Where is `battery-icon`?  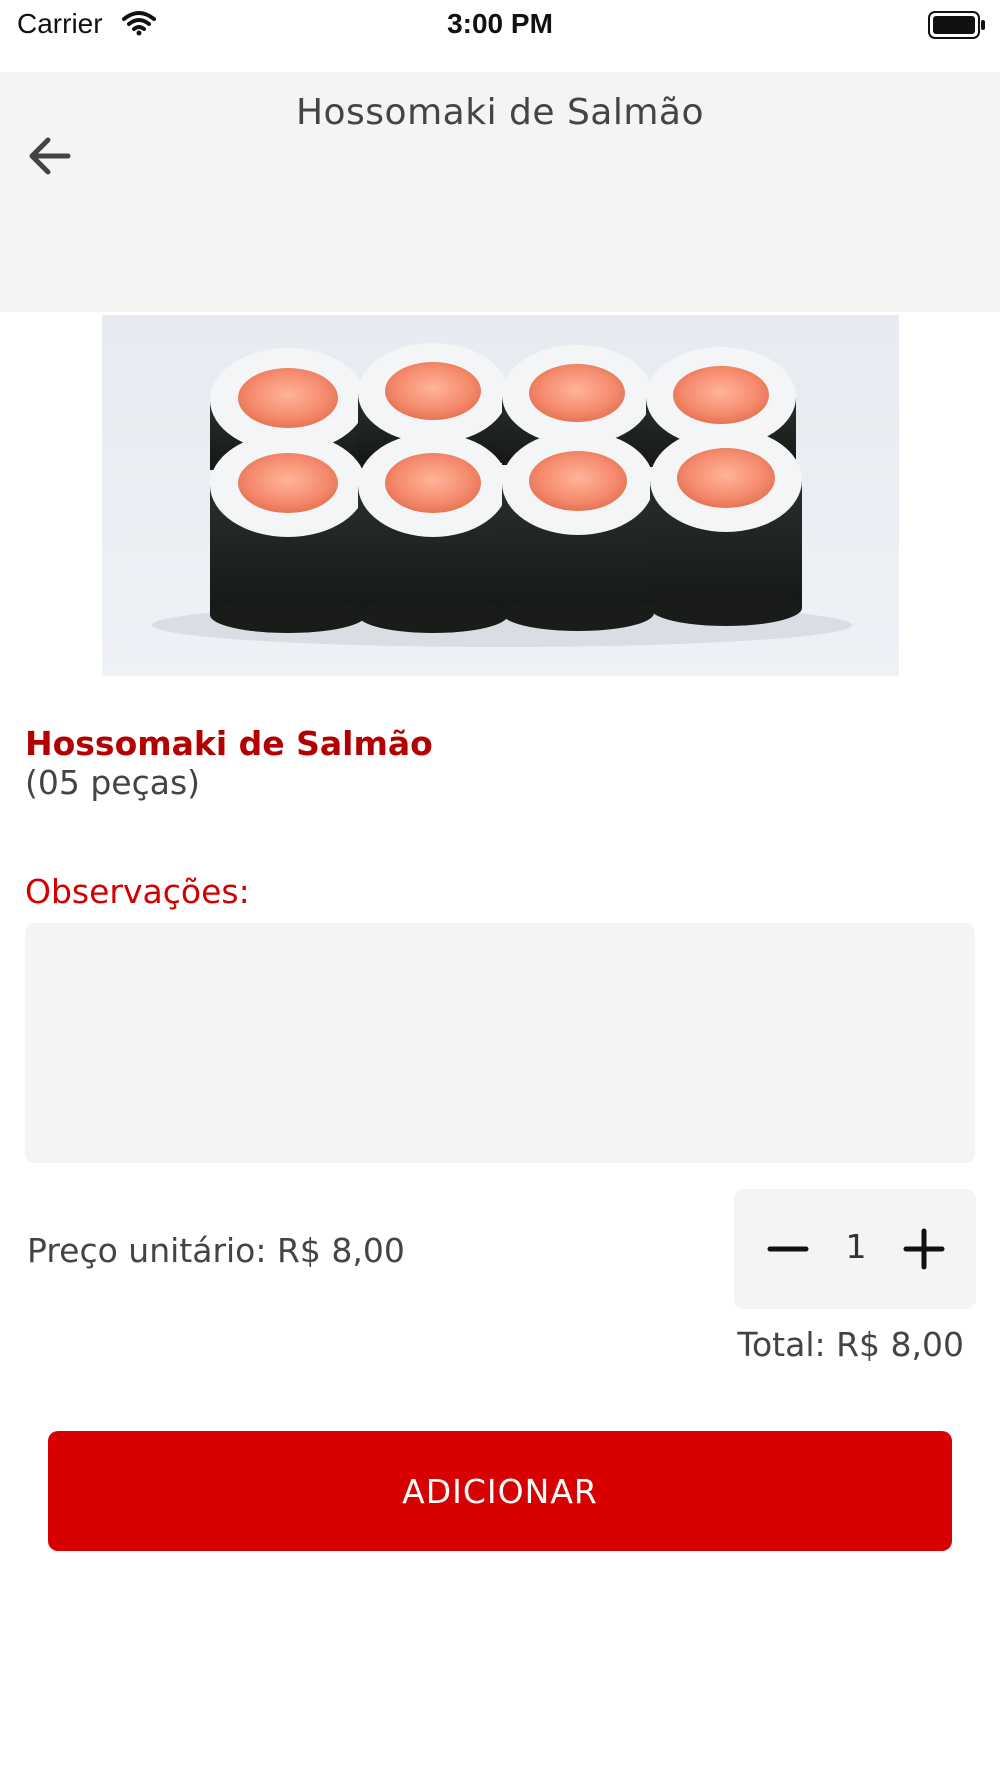 battery-icon is located at coordinates (957, 27).